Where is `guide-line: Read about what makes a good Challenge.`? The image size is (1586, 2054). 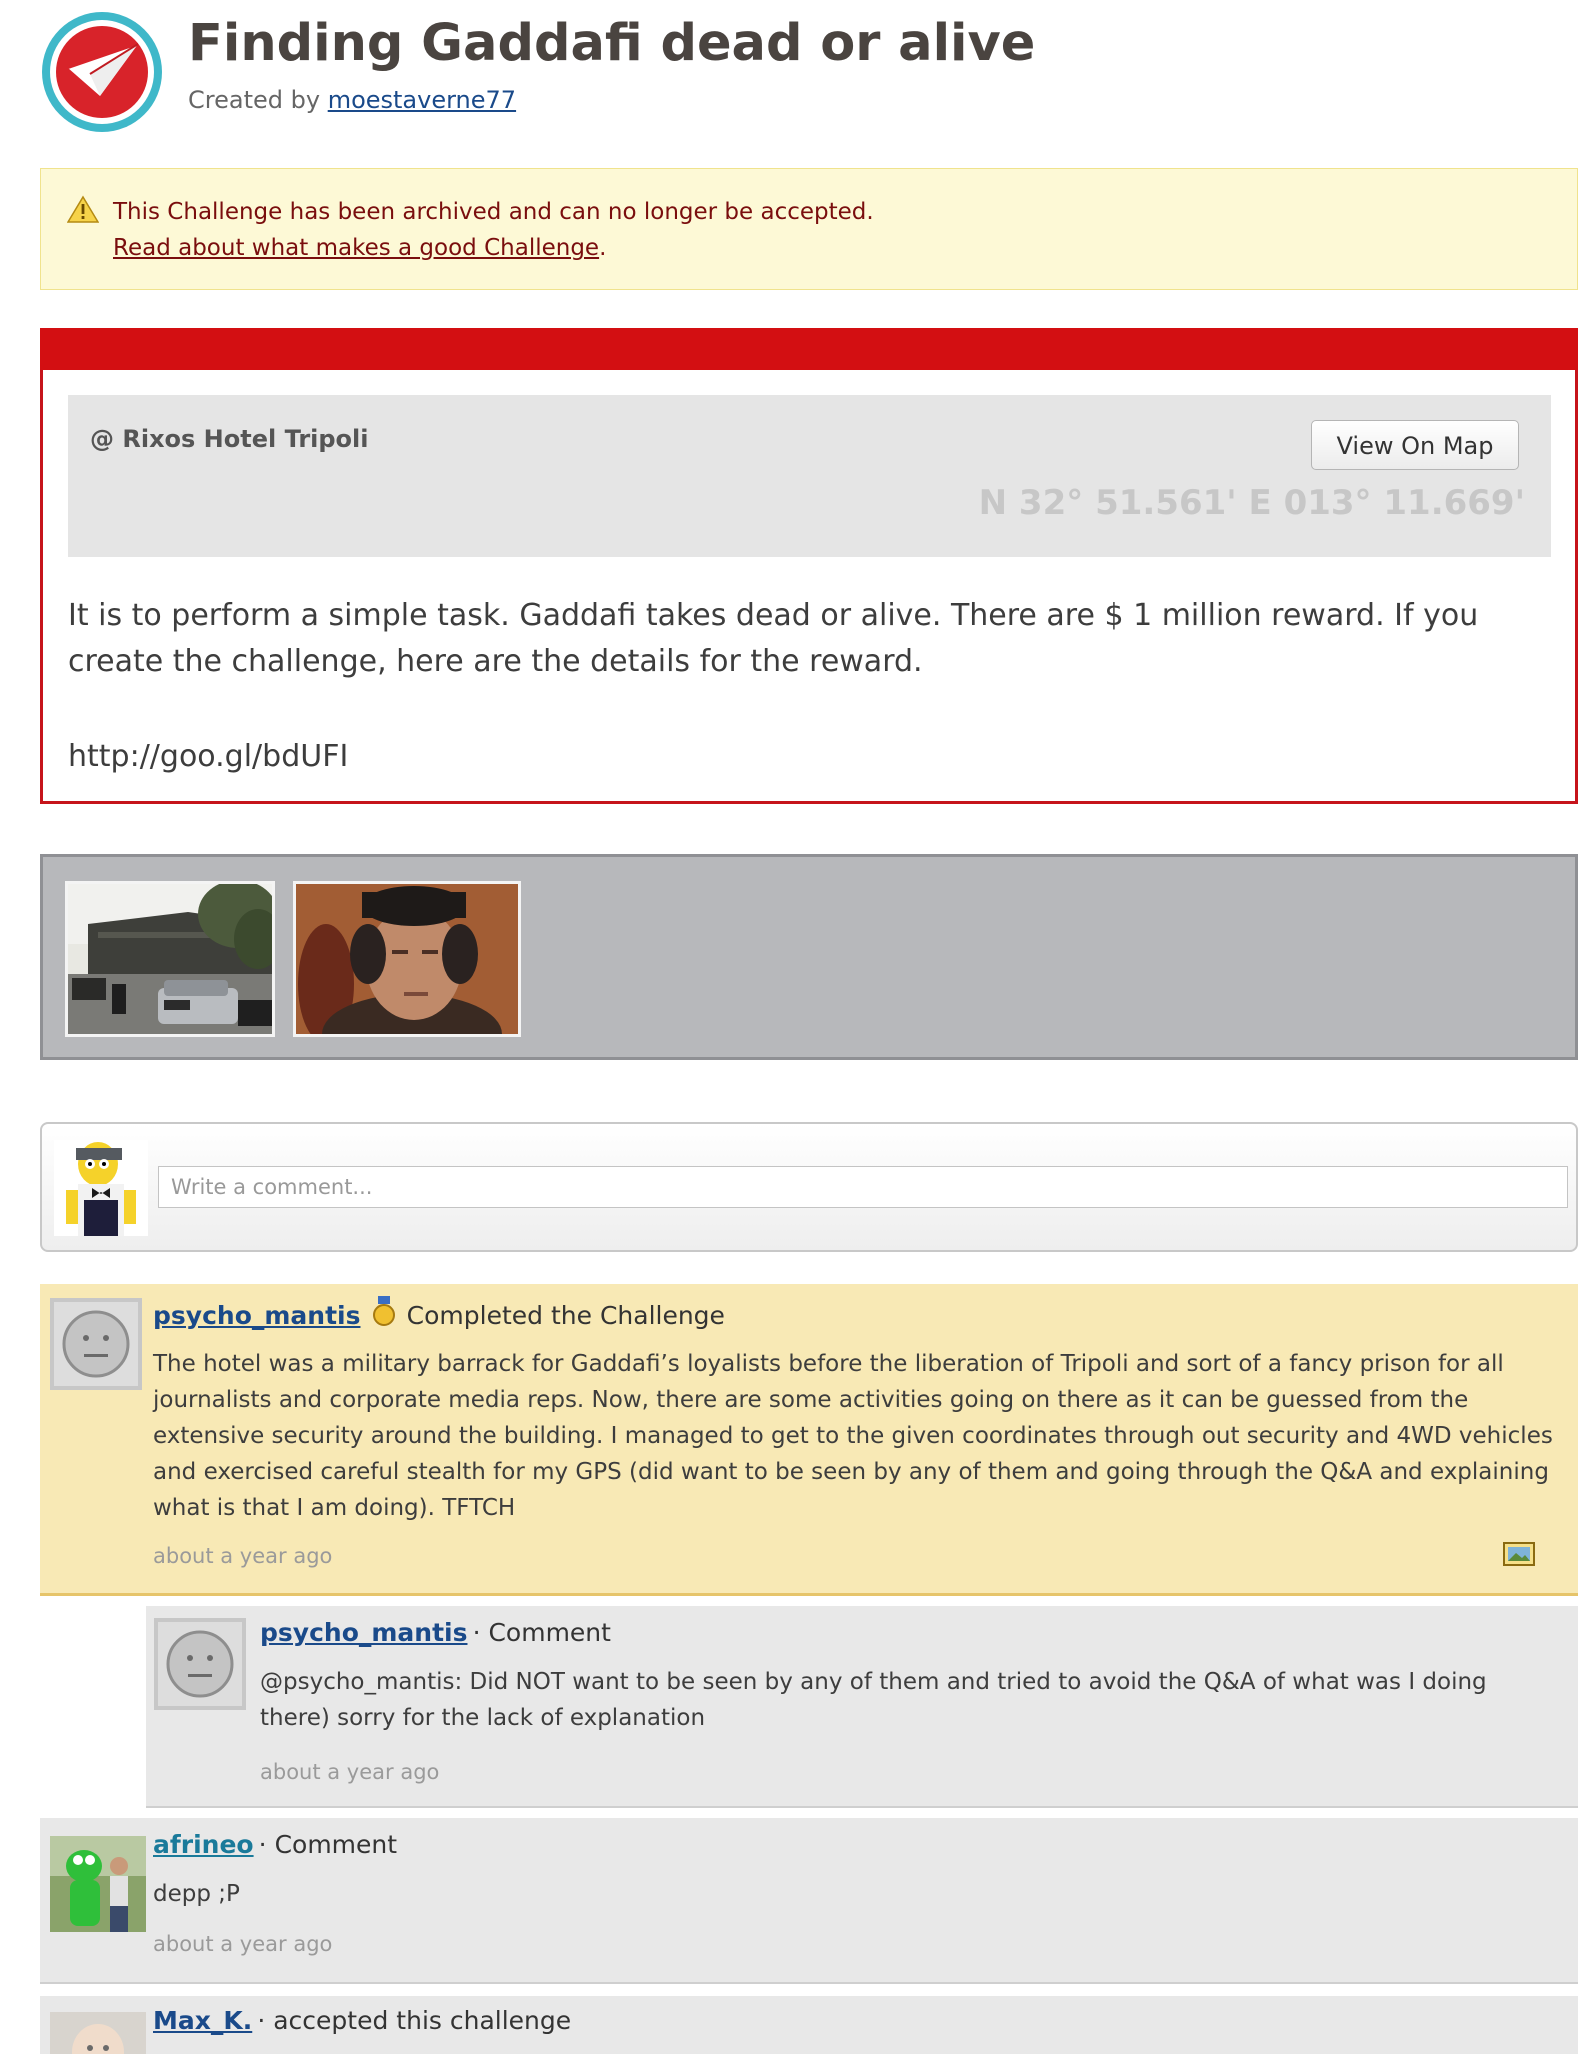
guide-line: Read about what makes a good Challenge. is located at coordinates (359, 248).